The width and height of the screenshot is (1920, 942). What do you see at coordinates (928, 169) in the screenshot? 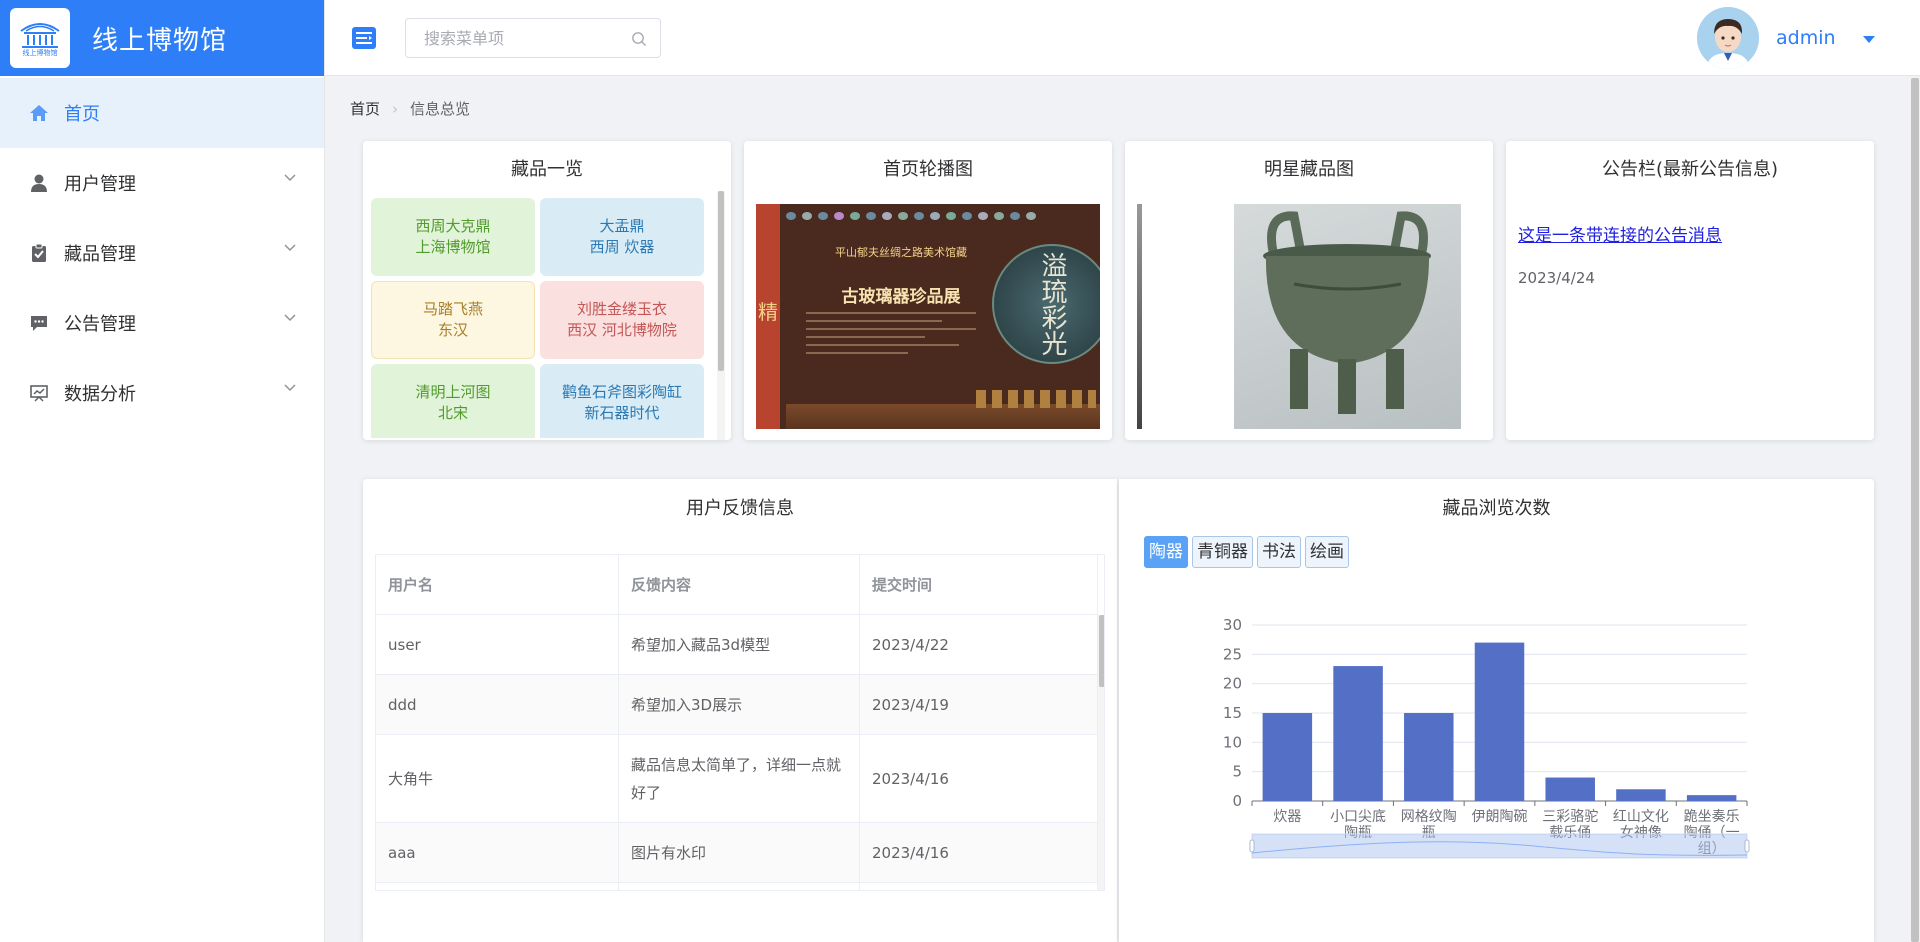
I see `card-title: 首页轮播图` at bounding box center [928, 169].